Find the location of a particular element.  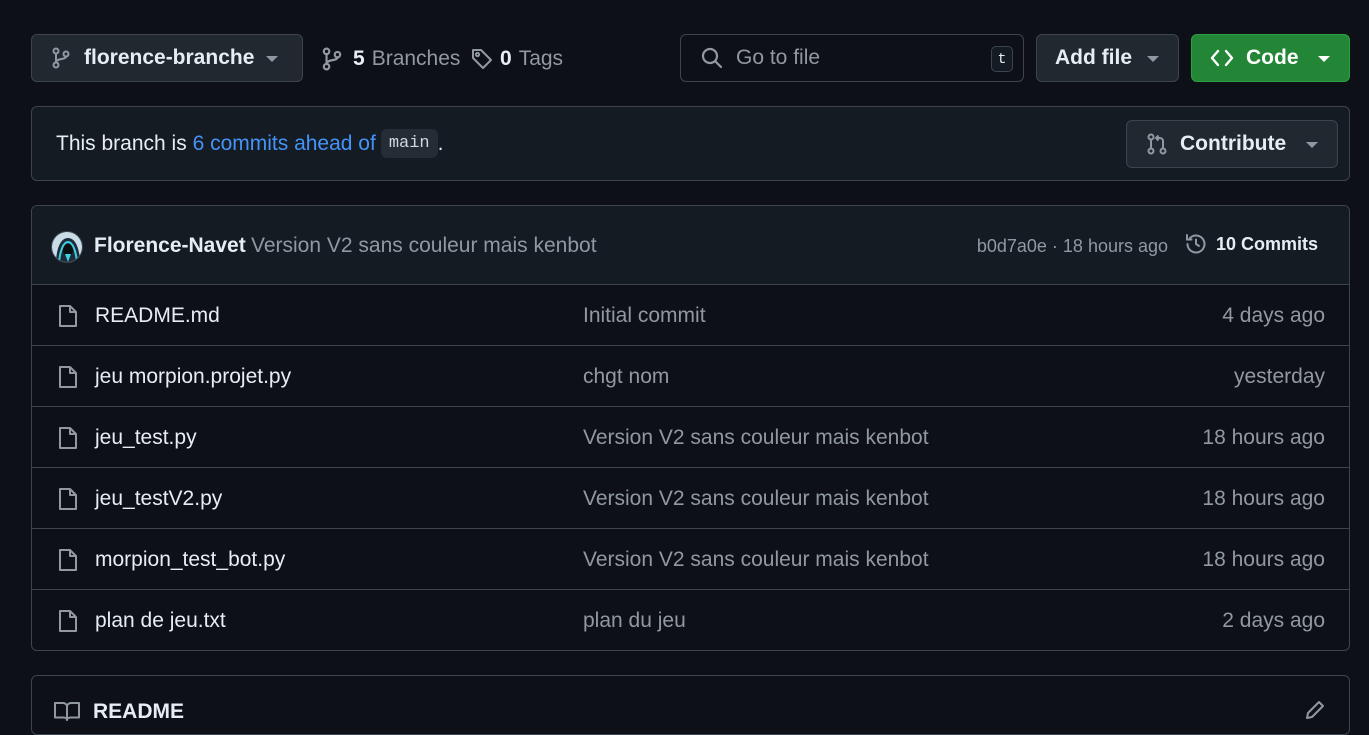

readme-panel: README is located at coordinates (690, 705).